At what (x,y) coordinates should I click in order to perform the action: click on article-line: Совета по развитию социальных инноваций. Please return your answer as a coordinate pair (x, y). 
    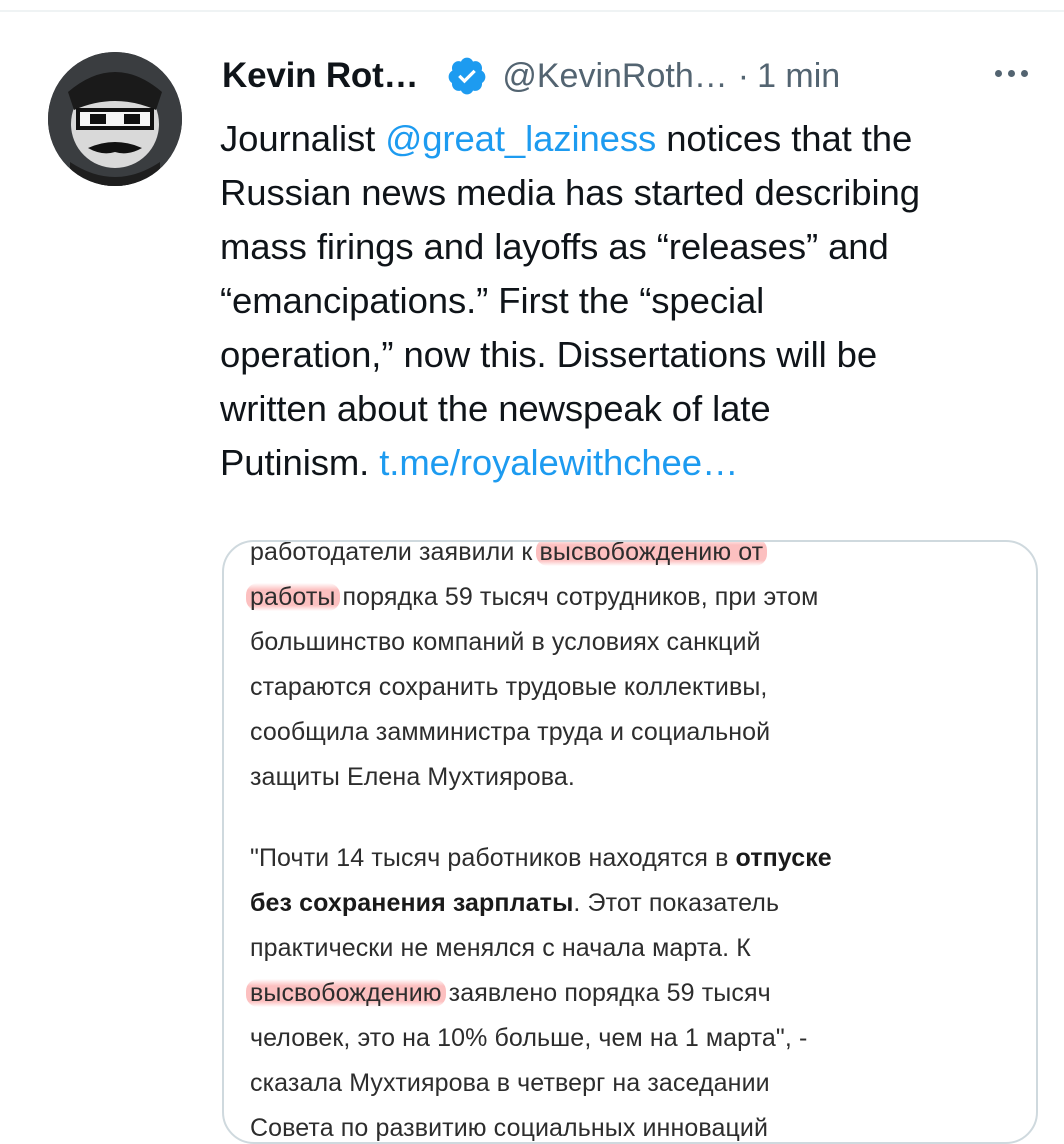
    Looking at the image, I should click on (509, 1128).